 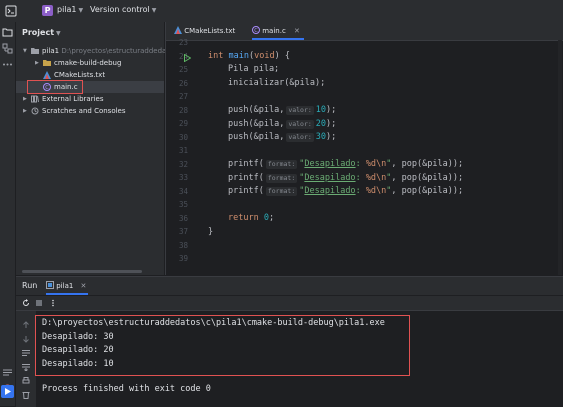 I want to click on line-number: 29, so click(x=183, y=123).